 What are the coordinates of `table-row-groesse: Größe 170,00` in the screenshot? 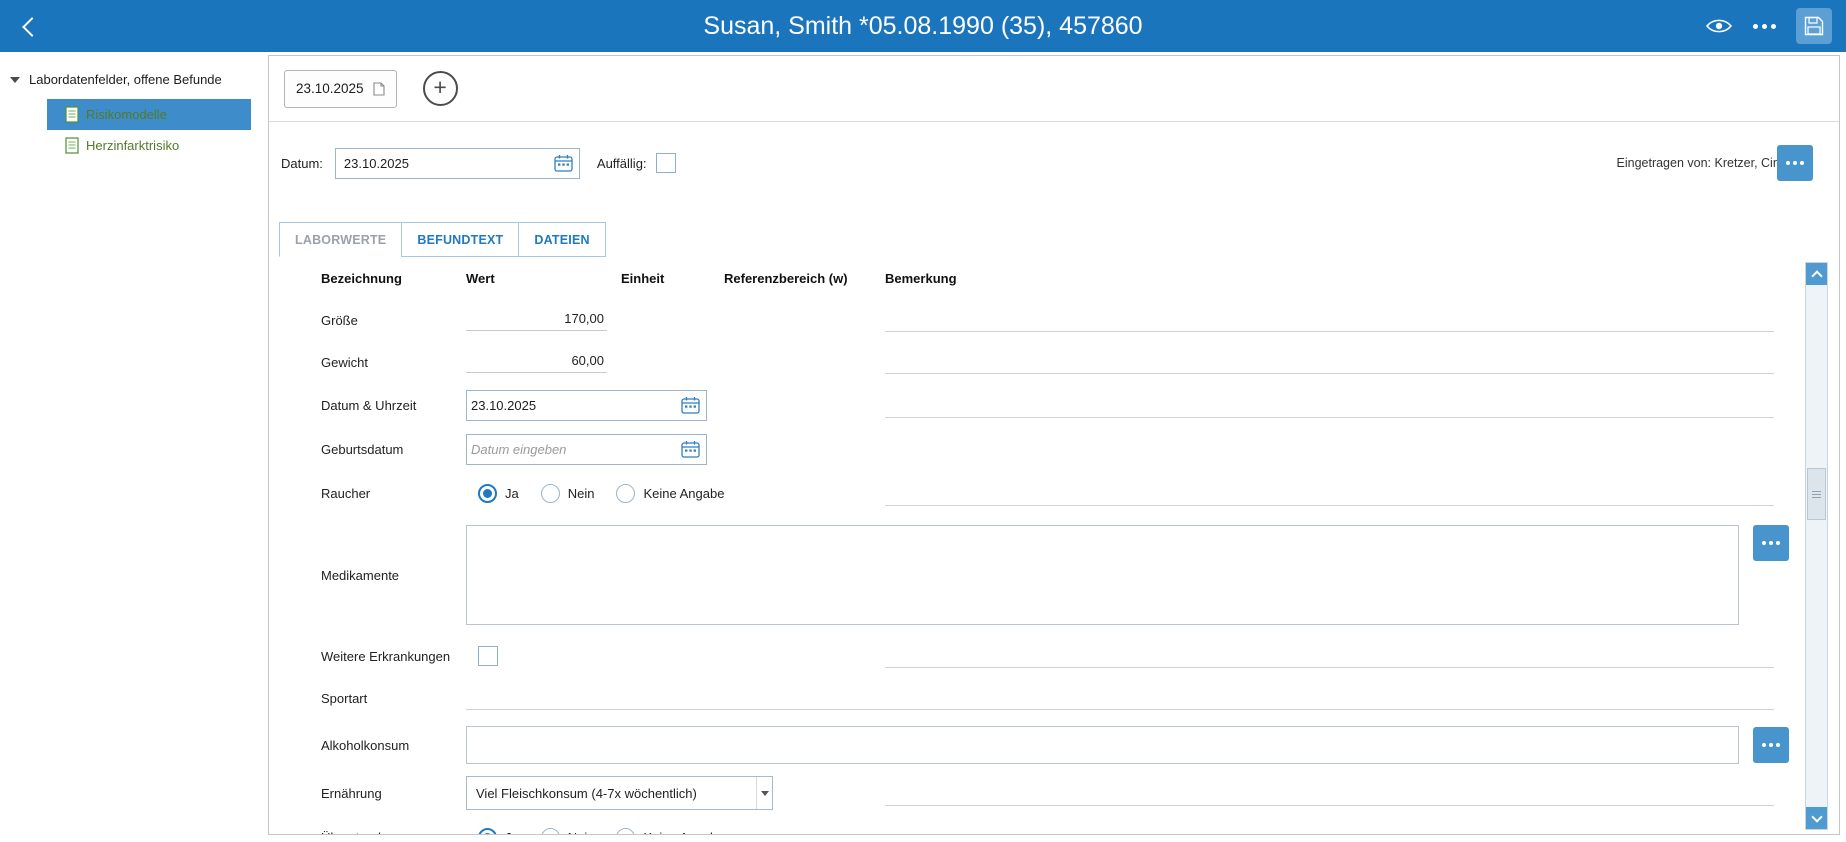 It's located at (1047, 320).